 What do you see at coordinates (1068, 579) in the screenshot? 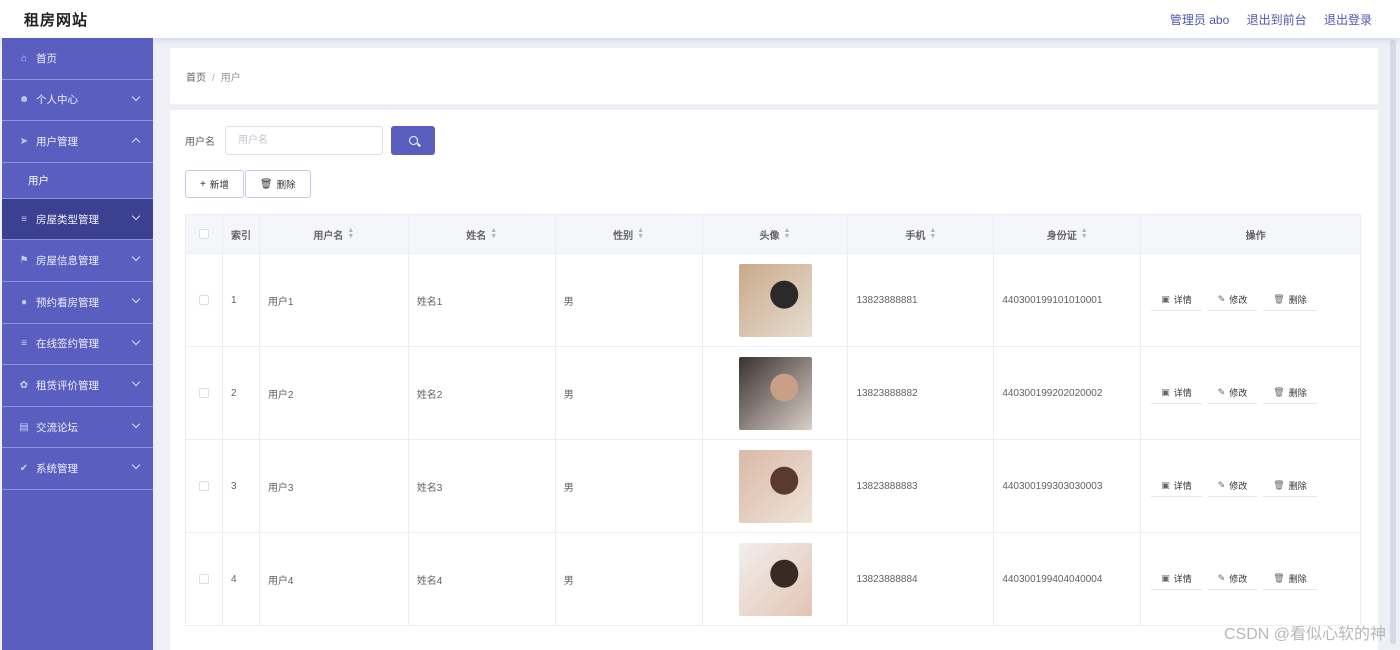
I see `row-idcard: 440300199404040004` at bounding box center [1068, 579].